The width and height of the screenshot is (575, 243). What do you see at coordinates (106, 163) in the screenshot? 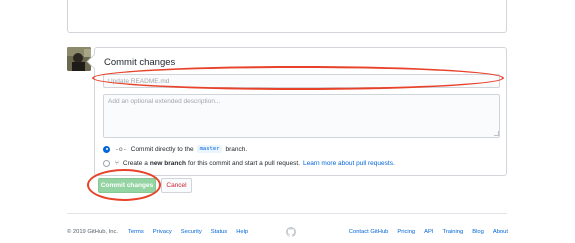
I see `radio-new-branch` at bounding box center [106, 163].